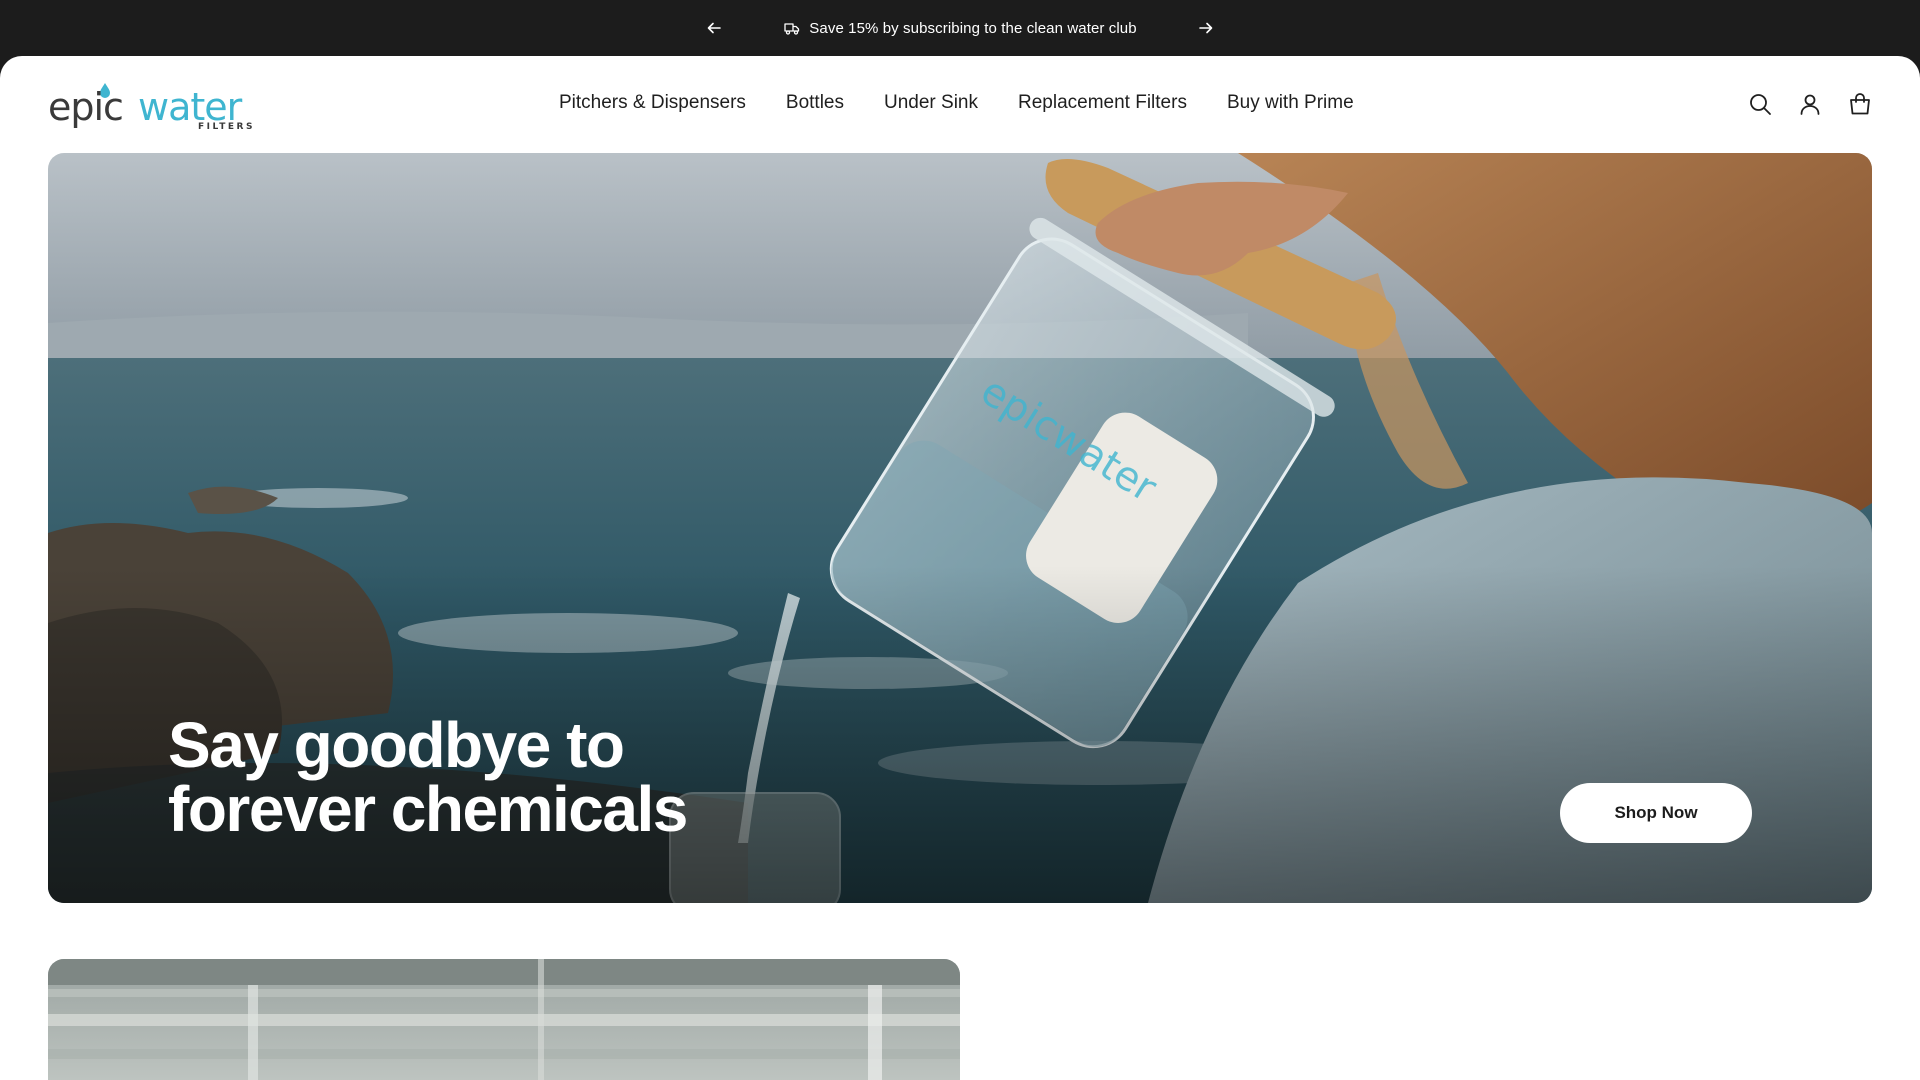 The width and height of the screenshot is (1920, 1080). I want to click on search-button, so click(1760, 104).